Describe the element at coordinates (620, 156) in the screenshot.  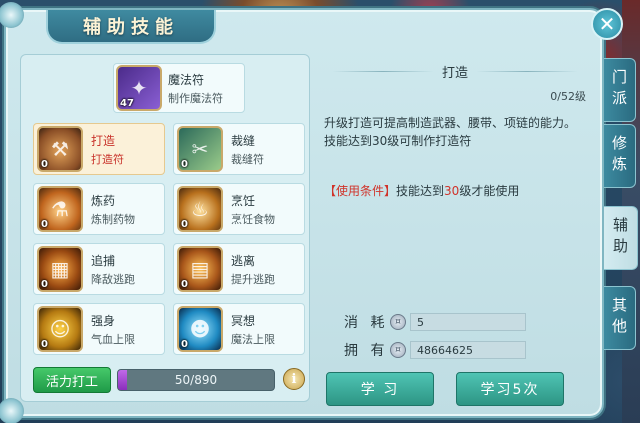
I see `tab-cultivation: 修炼` at that location.